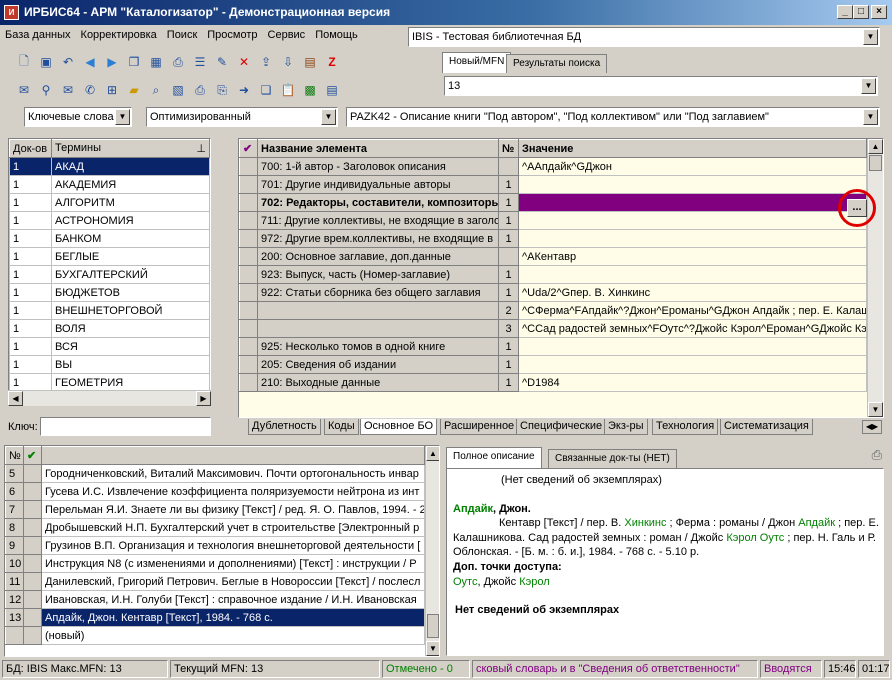 The height and width of the screenshot is (680, 892). Describe the element at coordinates (399, 427) in the screenshot. I see `tab-field-2: Основное БО` at that location.